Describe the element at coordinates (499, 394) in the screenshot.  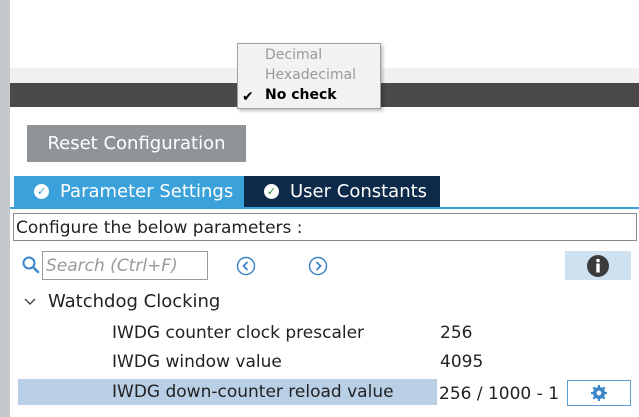
I see `param-value-reload: 256 / 1000 - 1` at that location.